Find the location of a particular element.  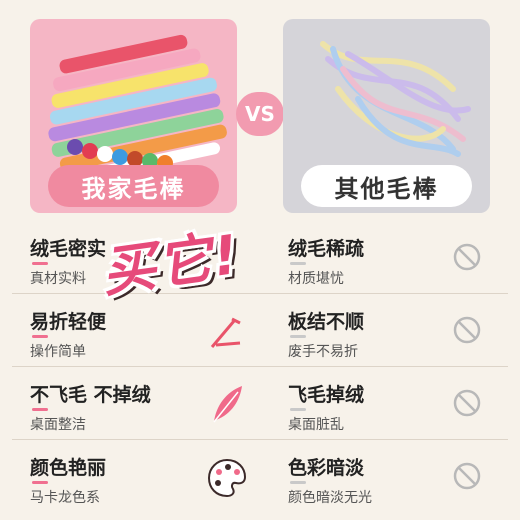

our-product-panel: 我家毛棒 is located at coordinates (133, 116).